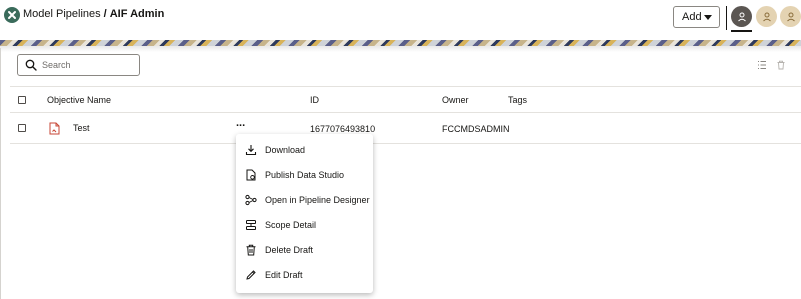 The image size is (801, 299). Describe the element at coordinates (741, 31) in the screenshot. I see `active-avatar-indicator` at that location.